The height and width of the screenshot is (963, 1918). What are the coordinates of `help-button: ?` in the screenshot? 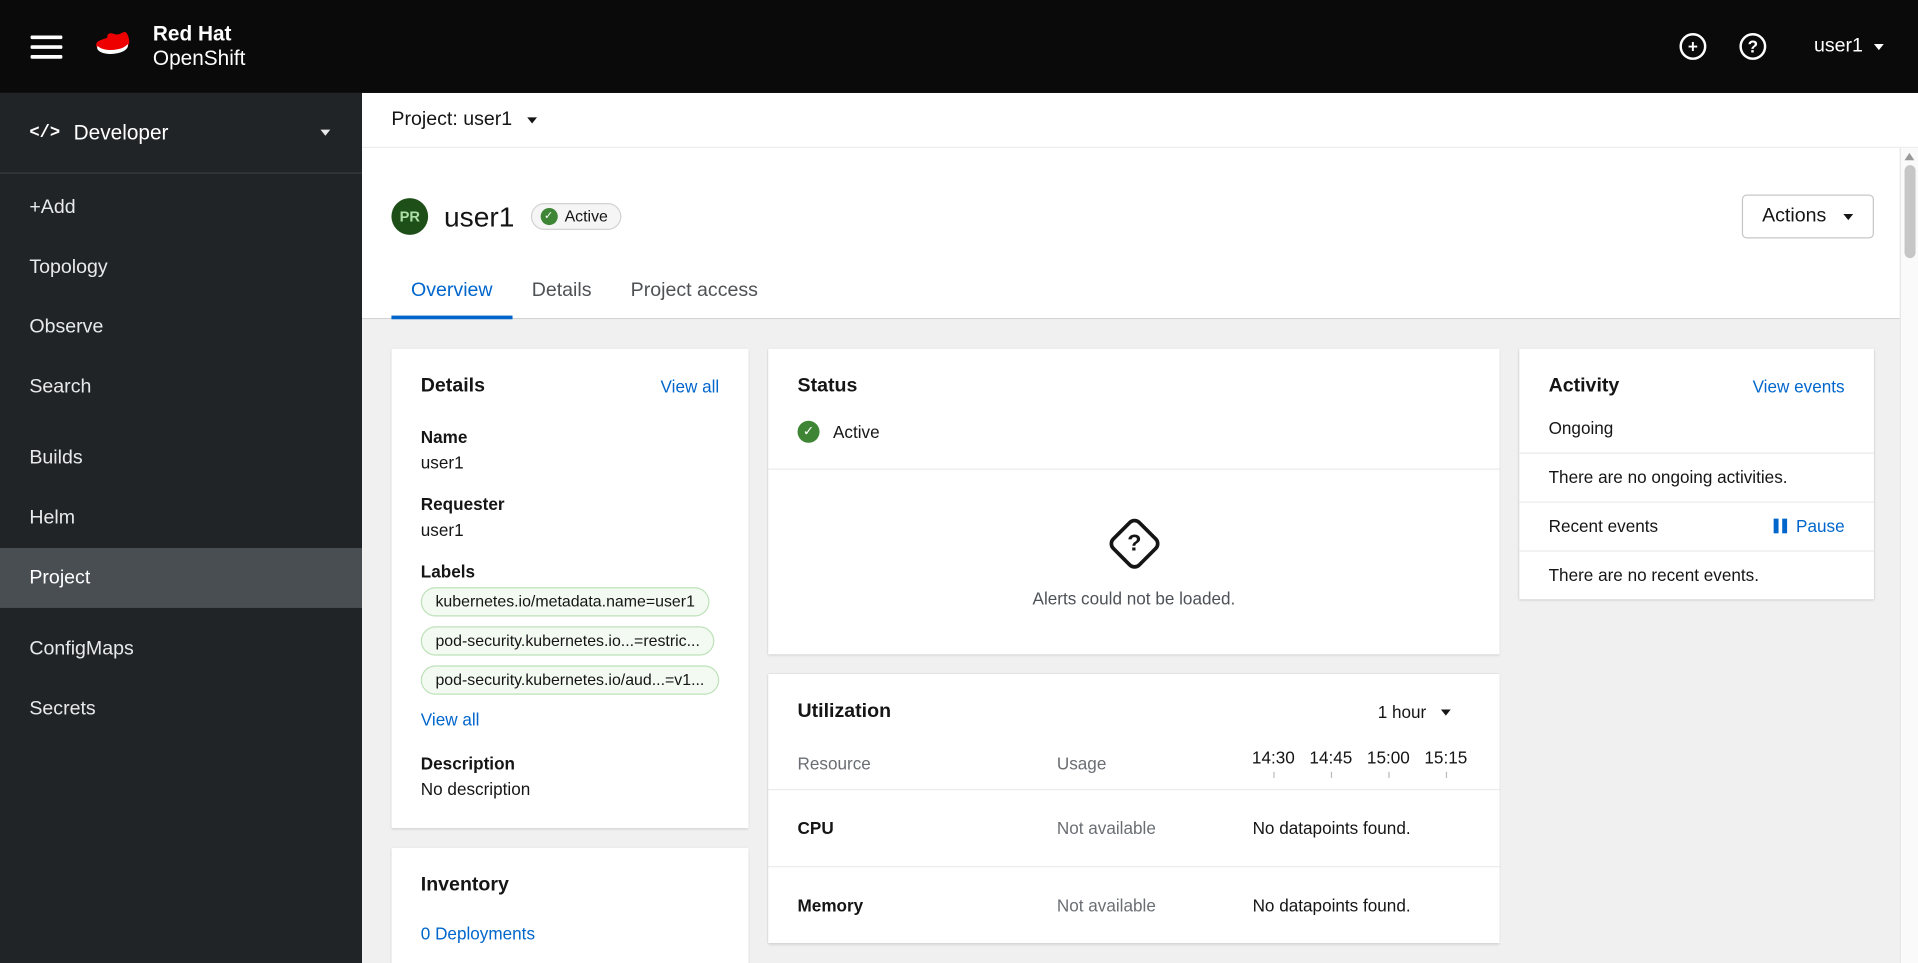 It's located at (1753, 46).